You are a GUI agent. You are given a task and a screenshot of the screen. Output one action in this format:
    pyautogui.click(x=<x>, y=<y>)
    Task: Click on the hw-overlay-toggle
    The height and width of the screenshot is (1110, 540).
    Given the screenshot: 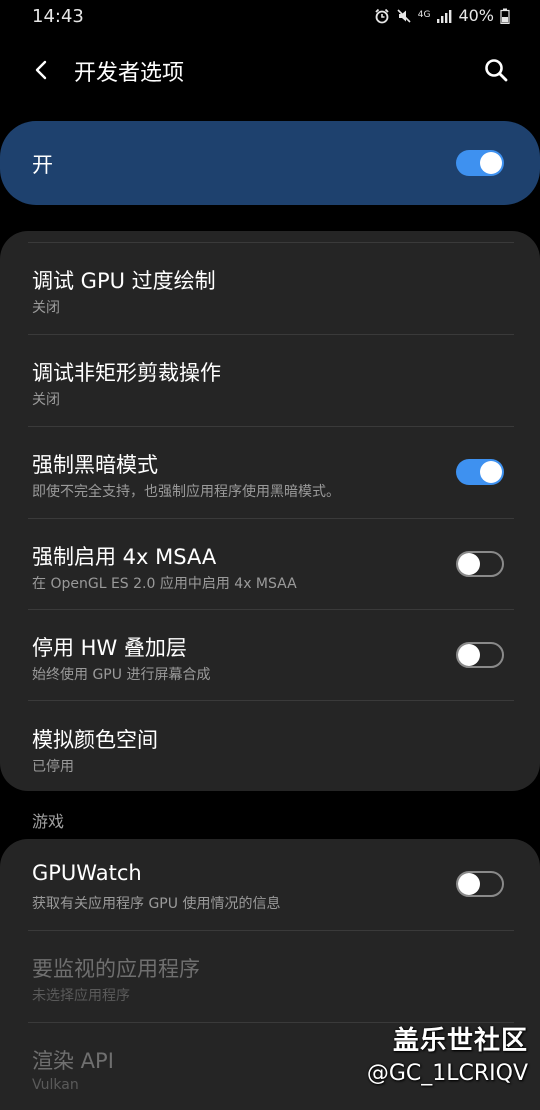 What is the action you would take?
    pyautogui.click(x=480, y=655)
    